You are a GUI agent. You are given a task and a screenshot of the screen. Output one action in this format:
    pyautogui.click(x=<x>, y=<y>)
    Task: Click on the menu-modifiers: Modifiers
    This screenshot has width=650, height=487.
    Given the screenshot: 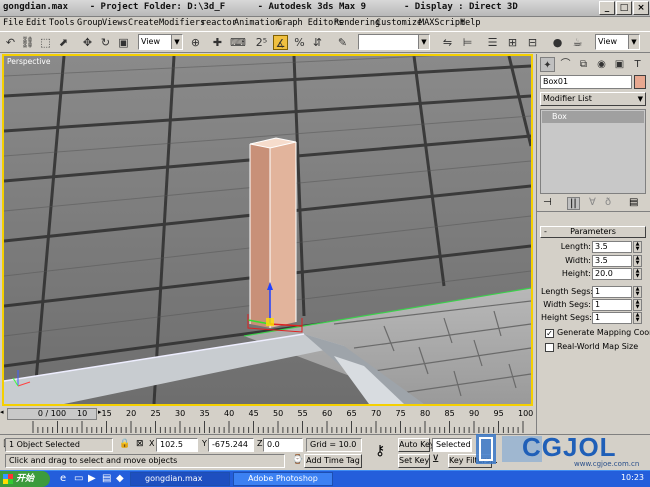 What is the action you would take?
    pyautogui.click(x=182, y=23)
    